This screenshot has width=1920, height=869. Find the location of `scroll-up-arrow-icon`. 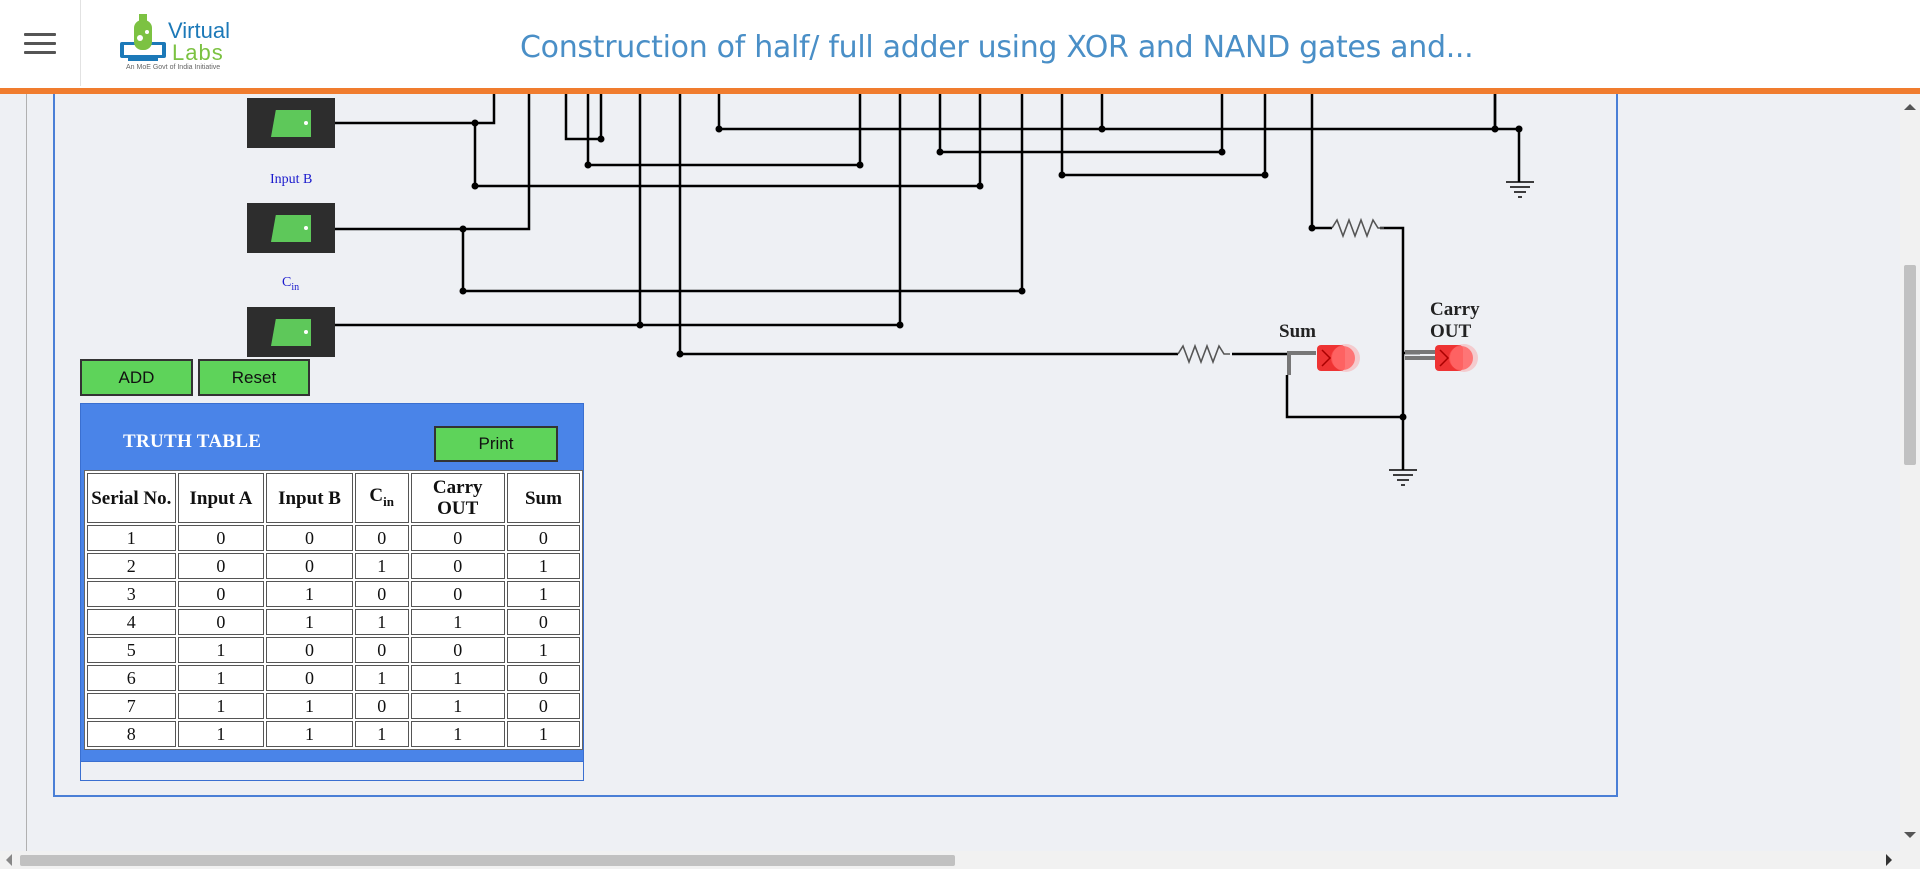

scroll-up-arrow-icon is located at coordinates (1910, 107).